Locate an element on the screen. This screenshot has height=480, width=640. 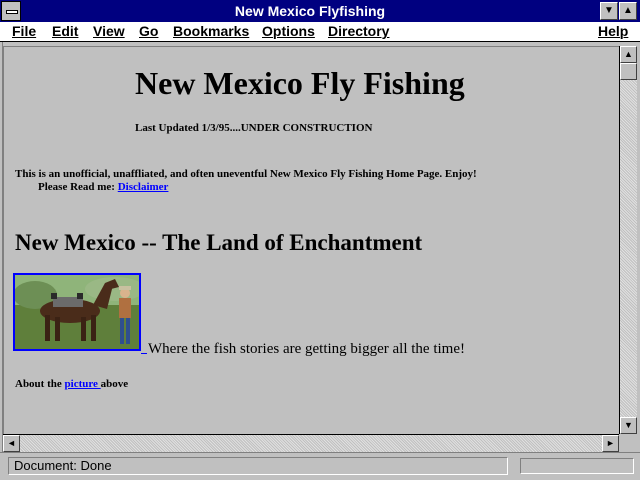
photo-image is located at coordinates (77, 312).